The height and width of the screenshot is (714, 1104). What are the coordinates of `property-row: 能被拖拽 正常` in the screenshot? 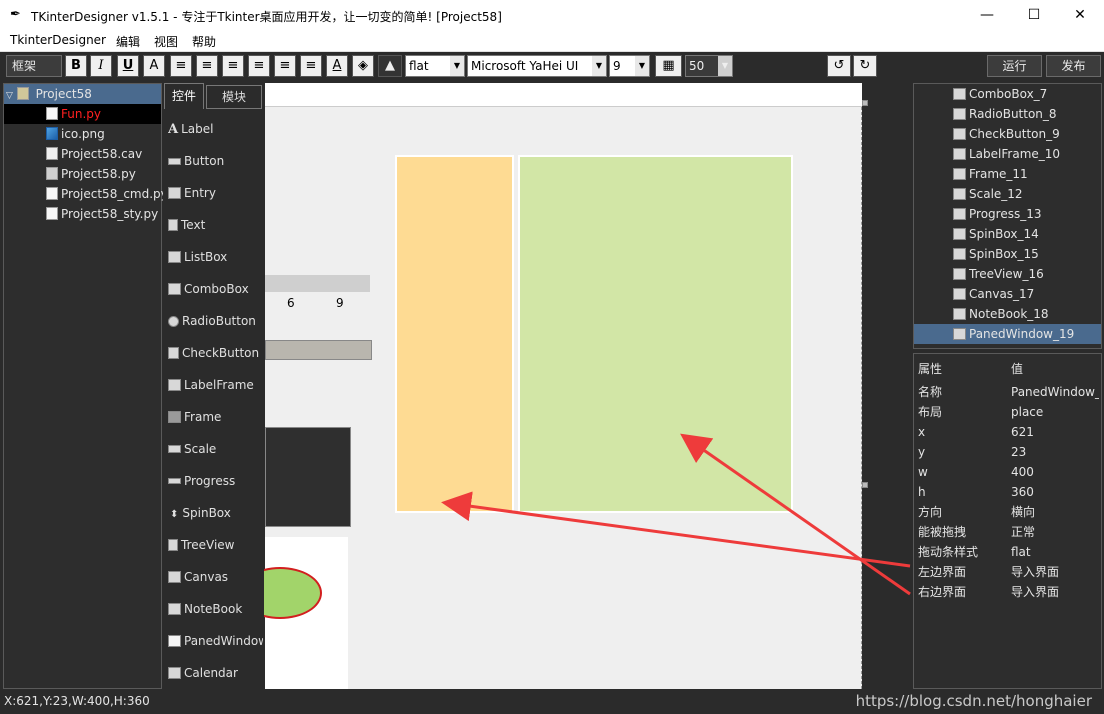 It's located at (1007, 532).